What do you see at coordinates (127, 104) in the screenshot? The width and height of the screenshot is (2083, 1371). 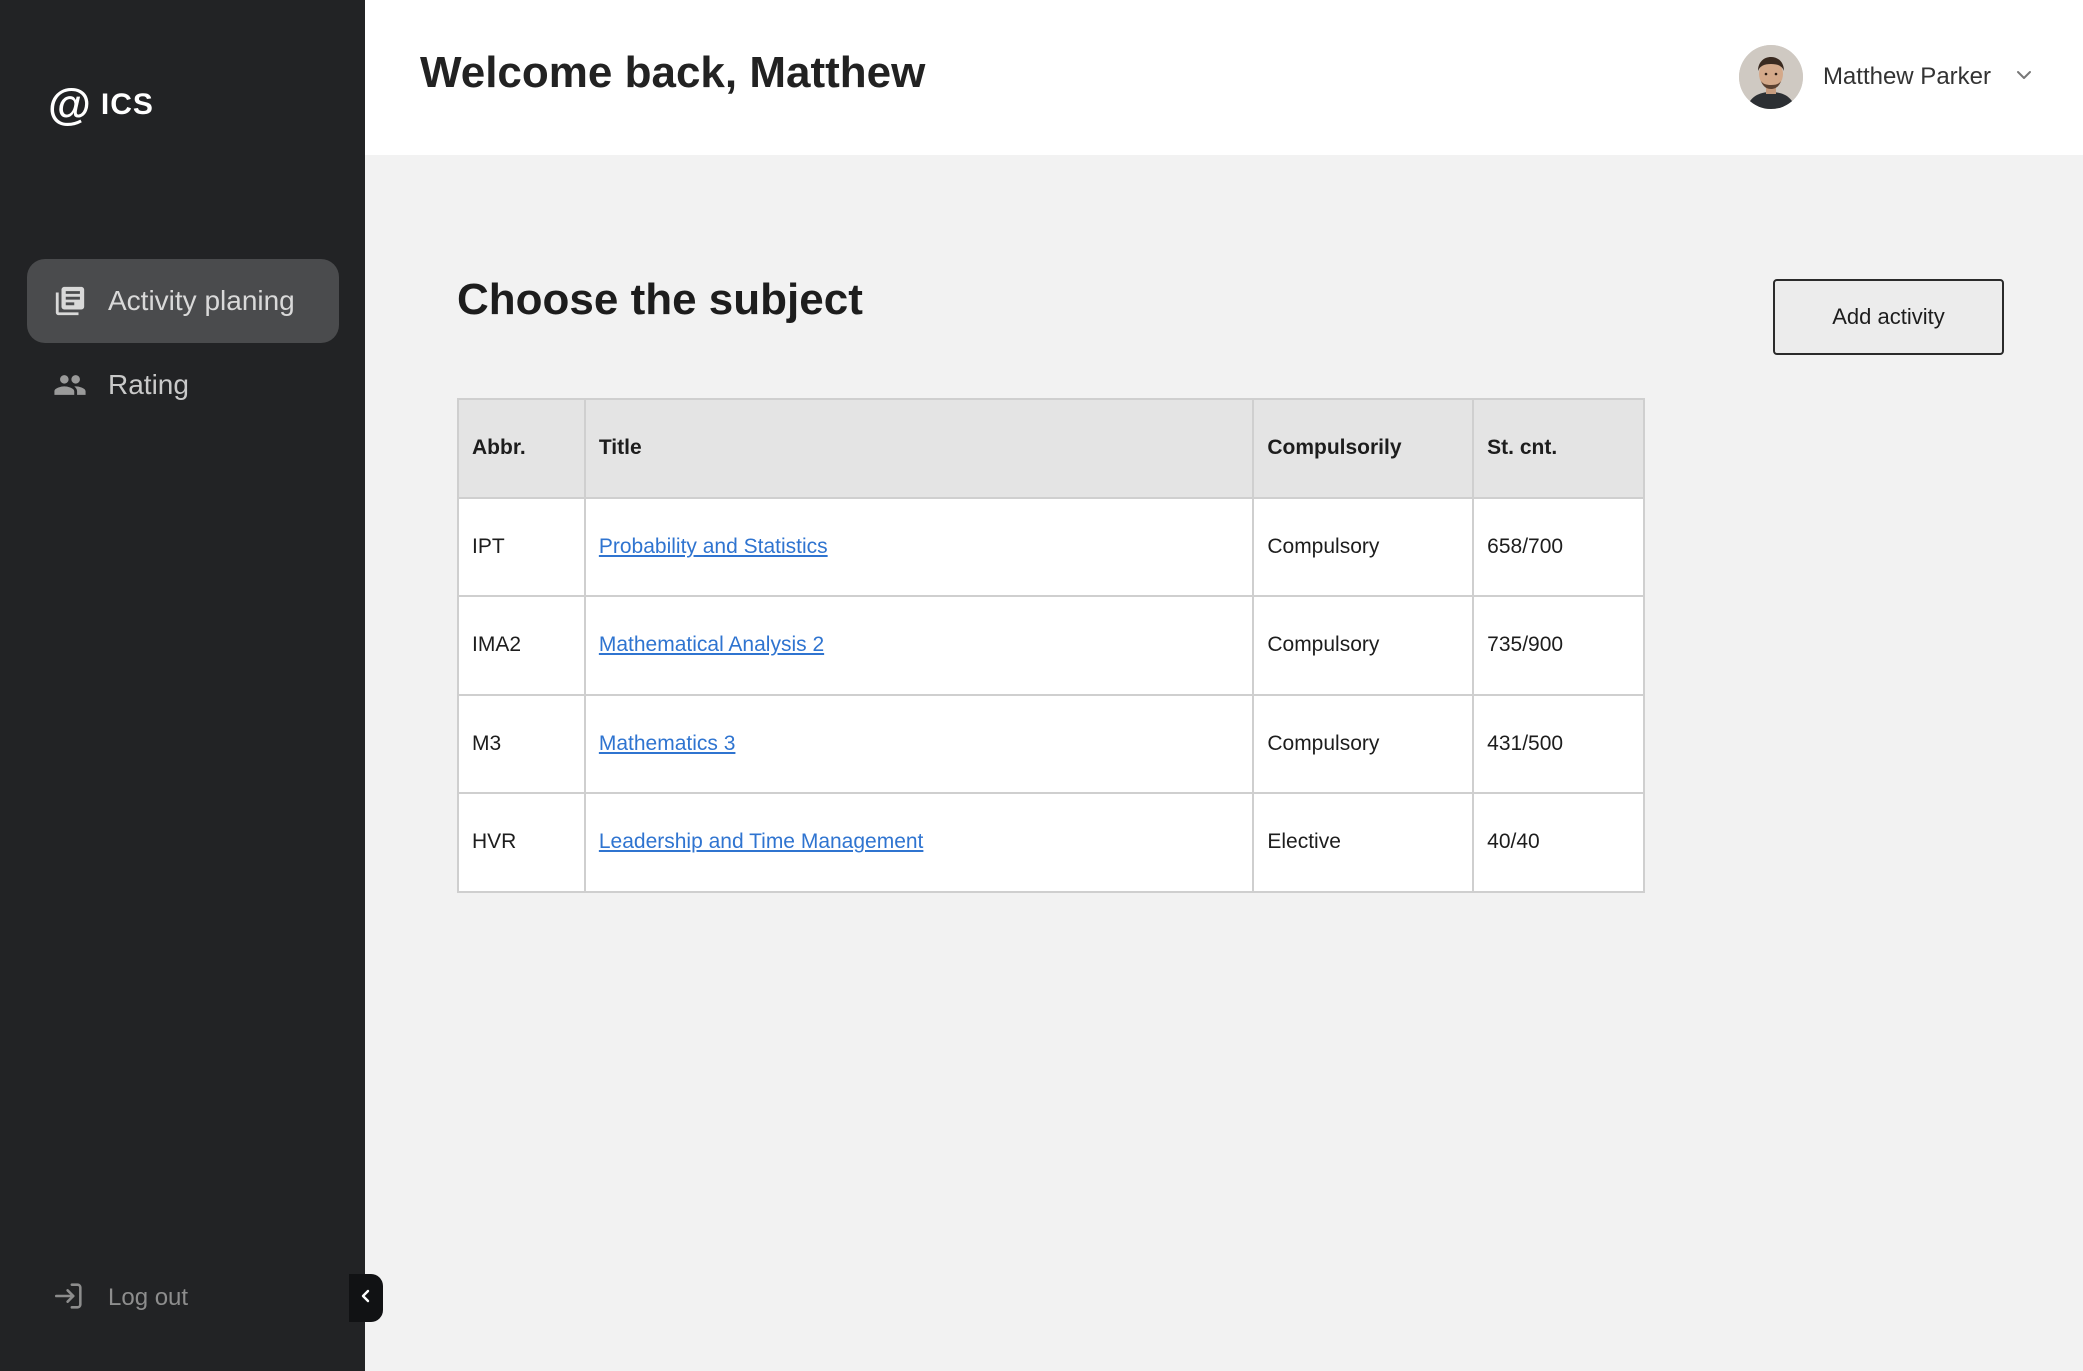 I see `logo-text: ICS` at bounding box center [127, 104].